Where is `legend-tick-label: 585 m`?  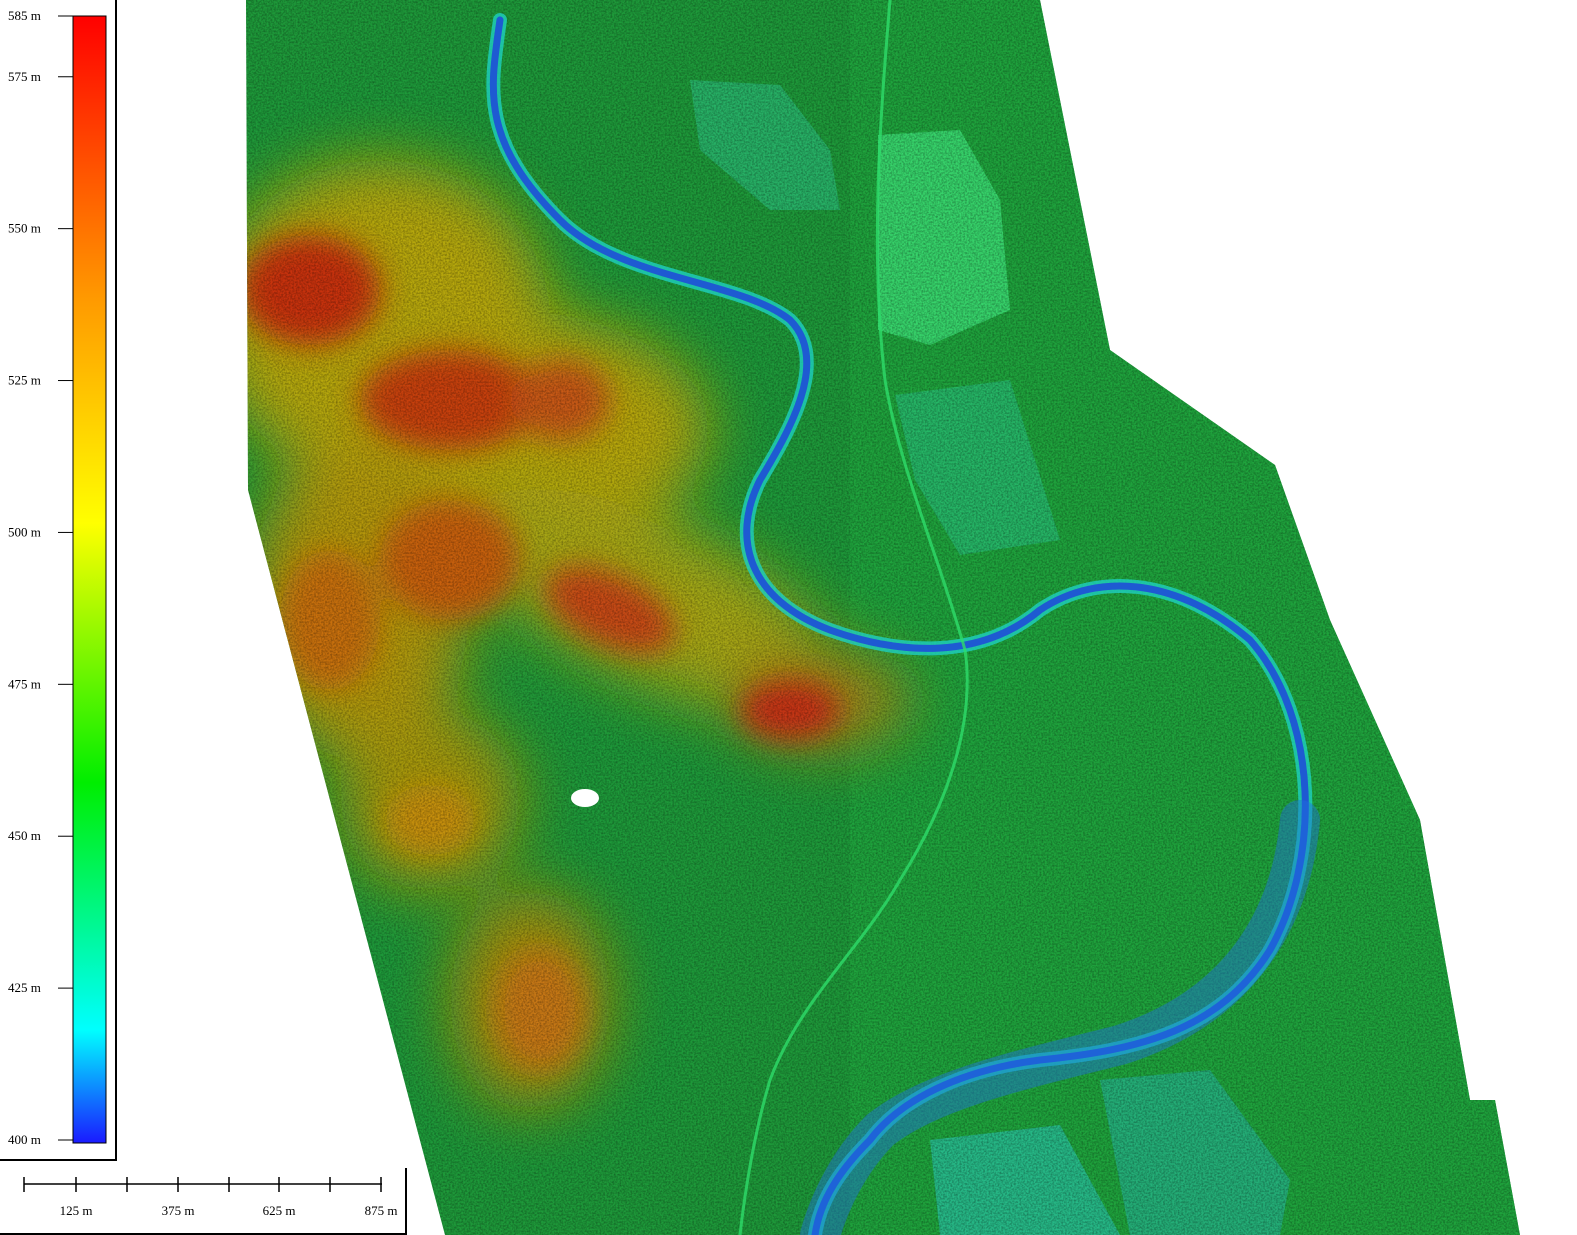 legend-tick-label: 585 m is located at coordinates (24, 15).